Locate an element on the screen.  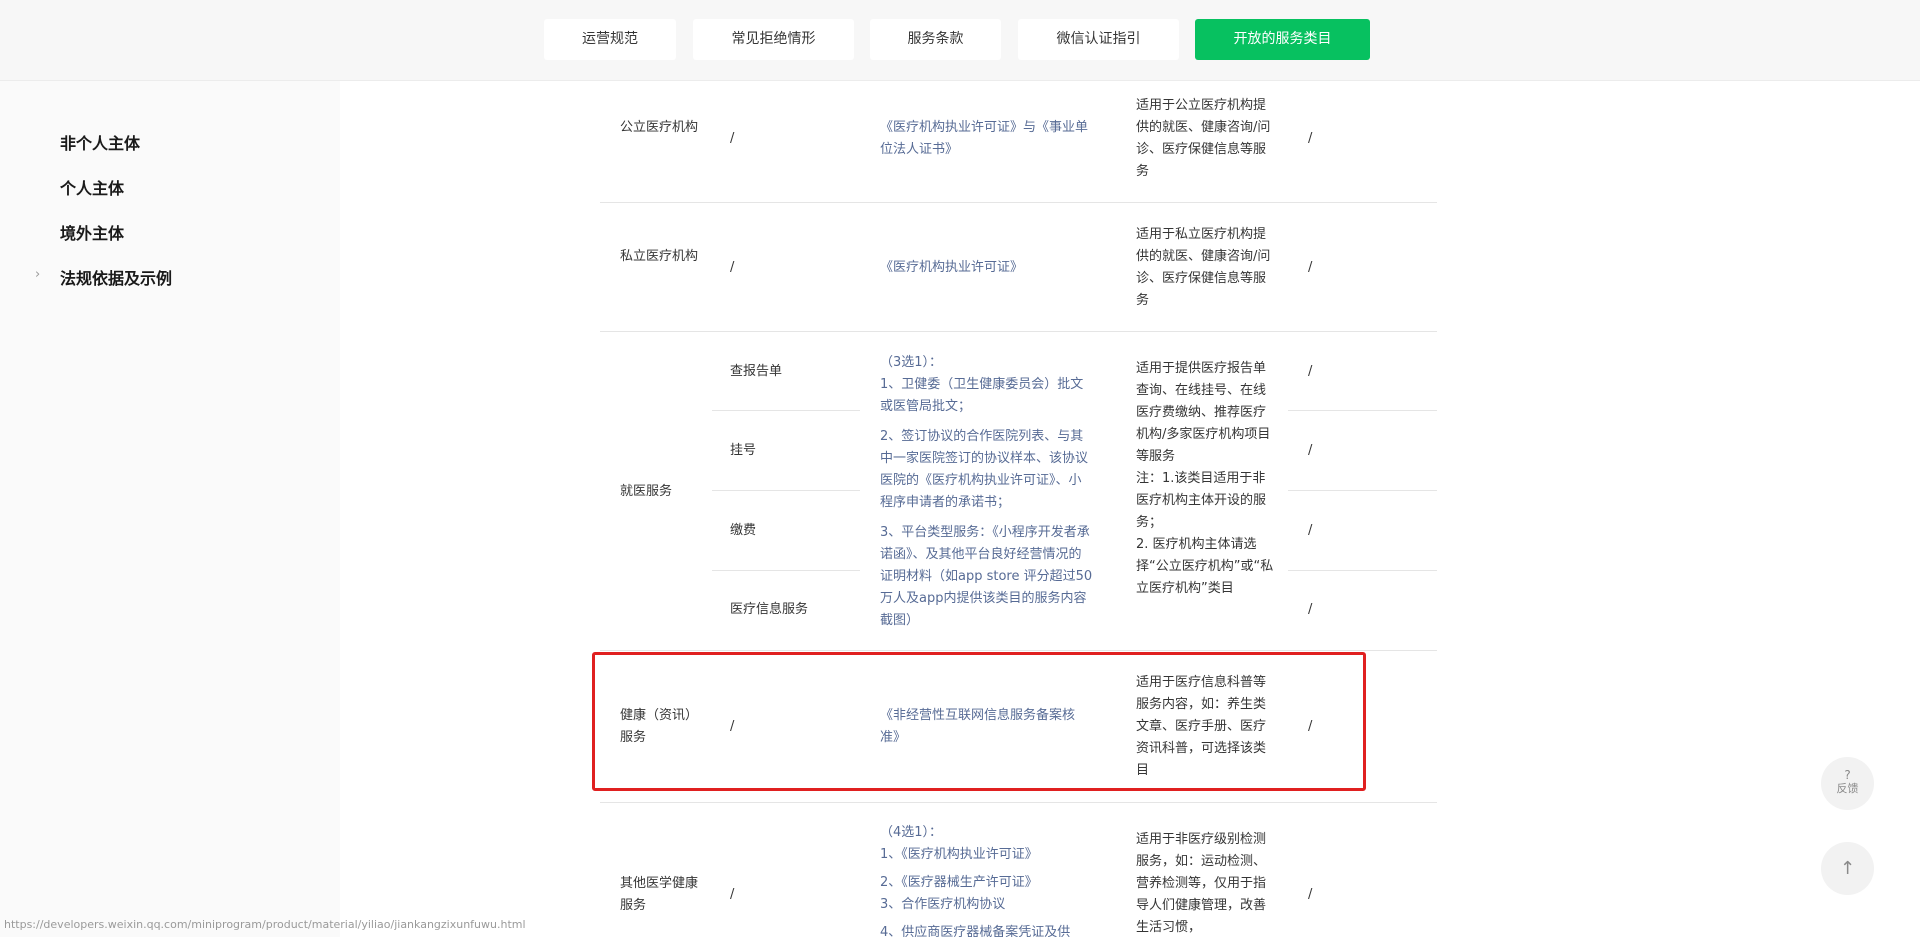
row-medical-sub-info: 医疗信息服务 is located at coordinates (769, 609).